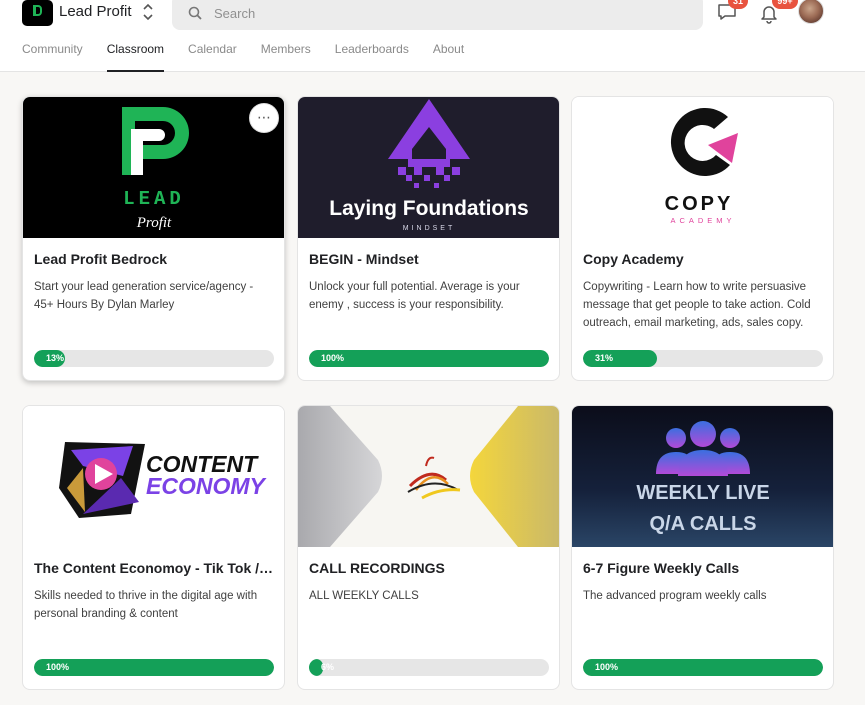 This screenshot has height=705, width=865. What do you see at coordinates (811, 12) in the screenshot?
I see `avatar` at bounding box center [811, 12].